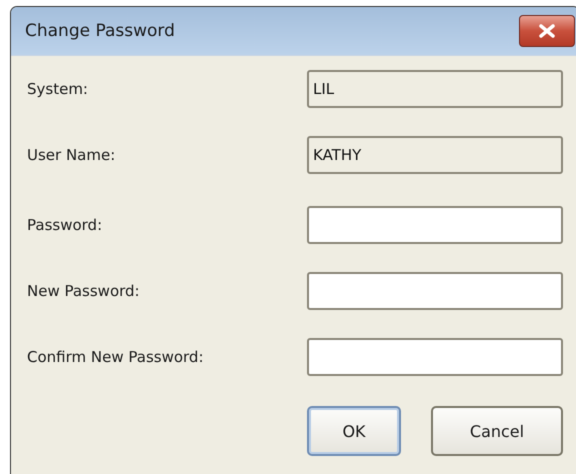 Image resolution: width=576 pixels, height=474 pixels. I want to click on field-label: Password:, so click(65, 225).